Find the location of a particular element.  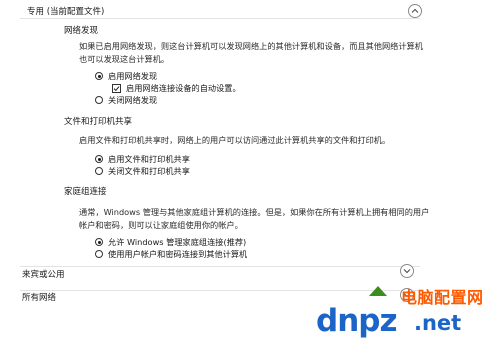

checkmark-icon is located at coordinates (116, 88).